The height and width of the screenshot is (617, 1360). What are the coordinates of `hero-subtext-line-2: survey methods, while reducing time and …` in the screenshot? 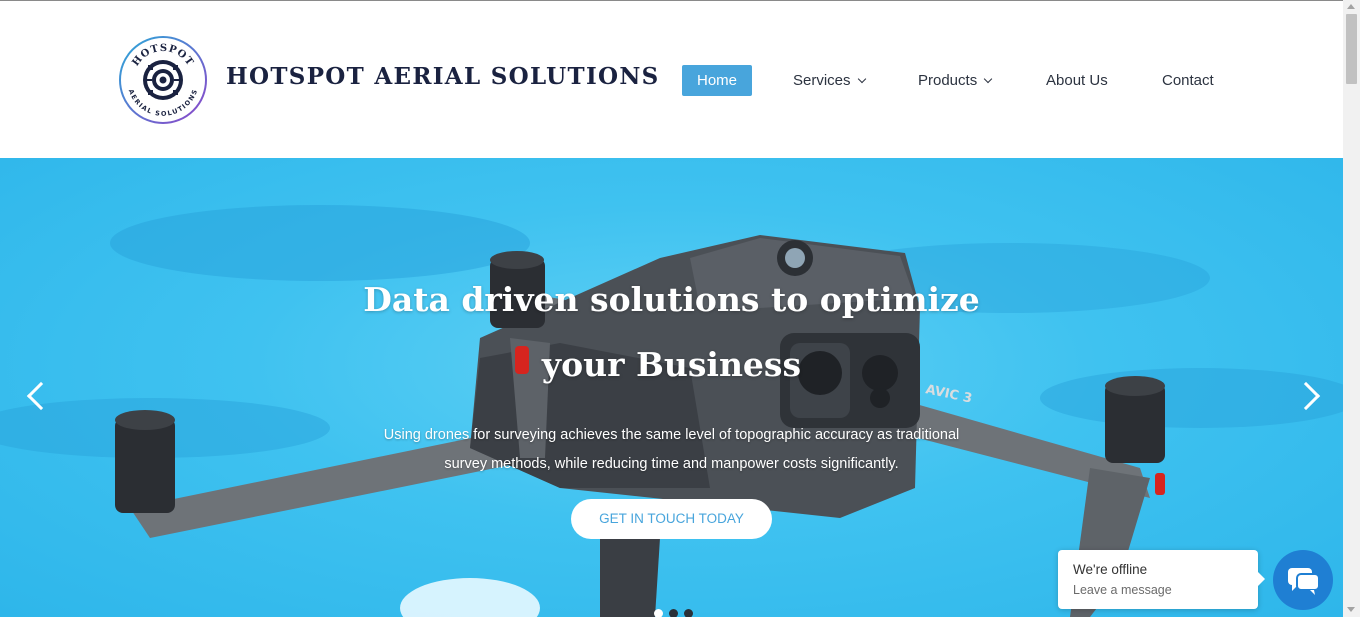 It's located at (671, 464).